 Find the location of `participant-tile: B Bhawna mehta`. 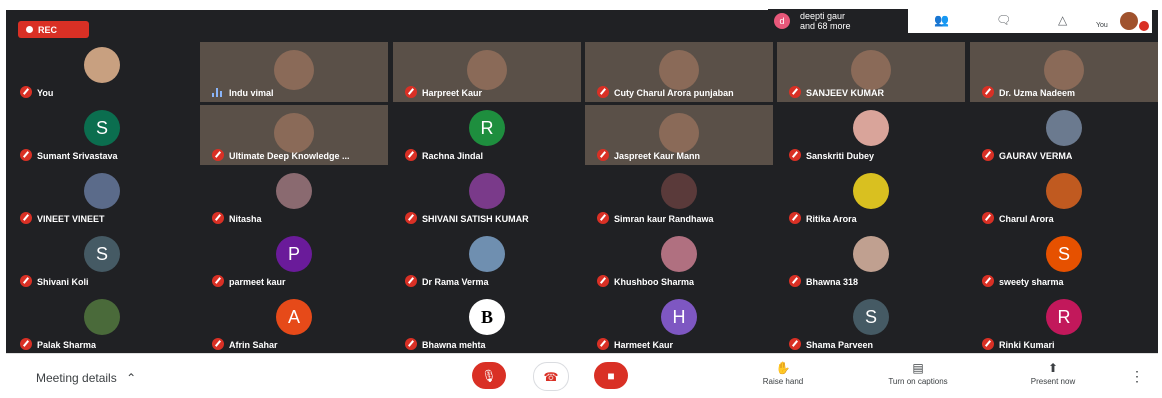

participant-tile: B Bhawna mehta is located at coordinates (487, 323).